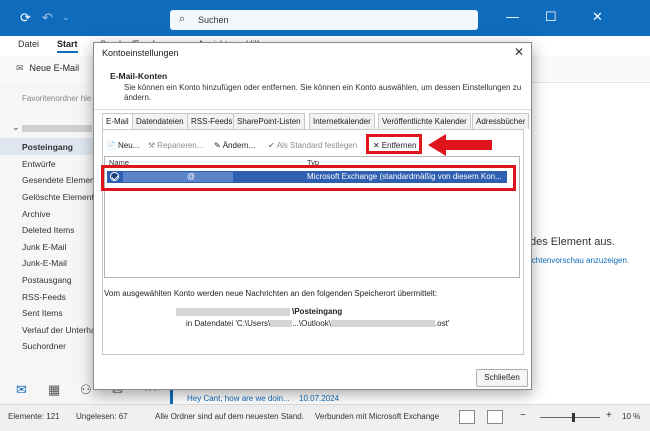 The width and height of the screenshot is (650, 431). Describe the element at coordinates (229, 416) in the screenshot. I see `status-folders: Alle Ordner sind auf dem neuesten Stand.` at that location.